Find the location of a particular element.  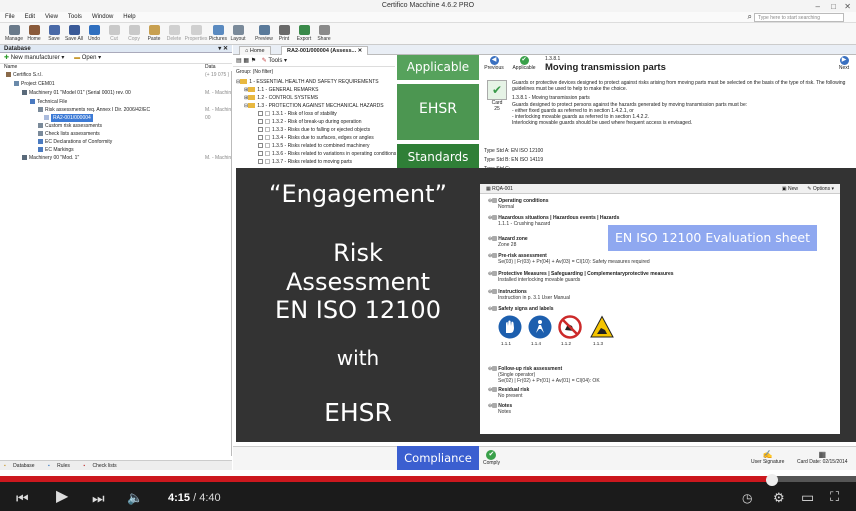

home-button: Home is located at coordinates (34, 34).